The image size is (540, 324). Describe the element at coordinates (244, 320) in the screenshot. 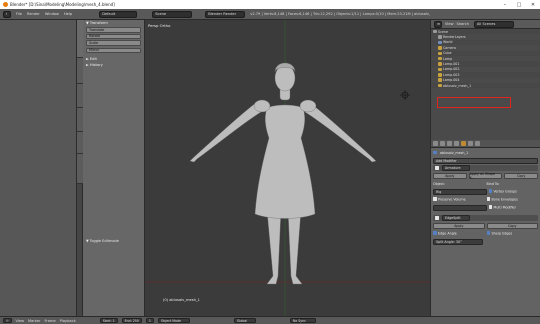

I see `transform-orientation-dropdown: Global` at that location.